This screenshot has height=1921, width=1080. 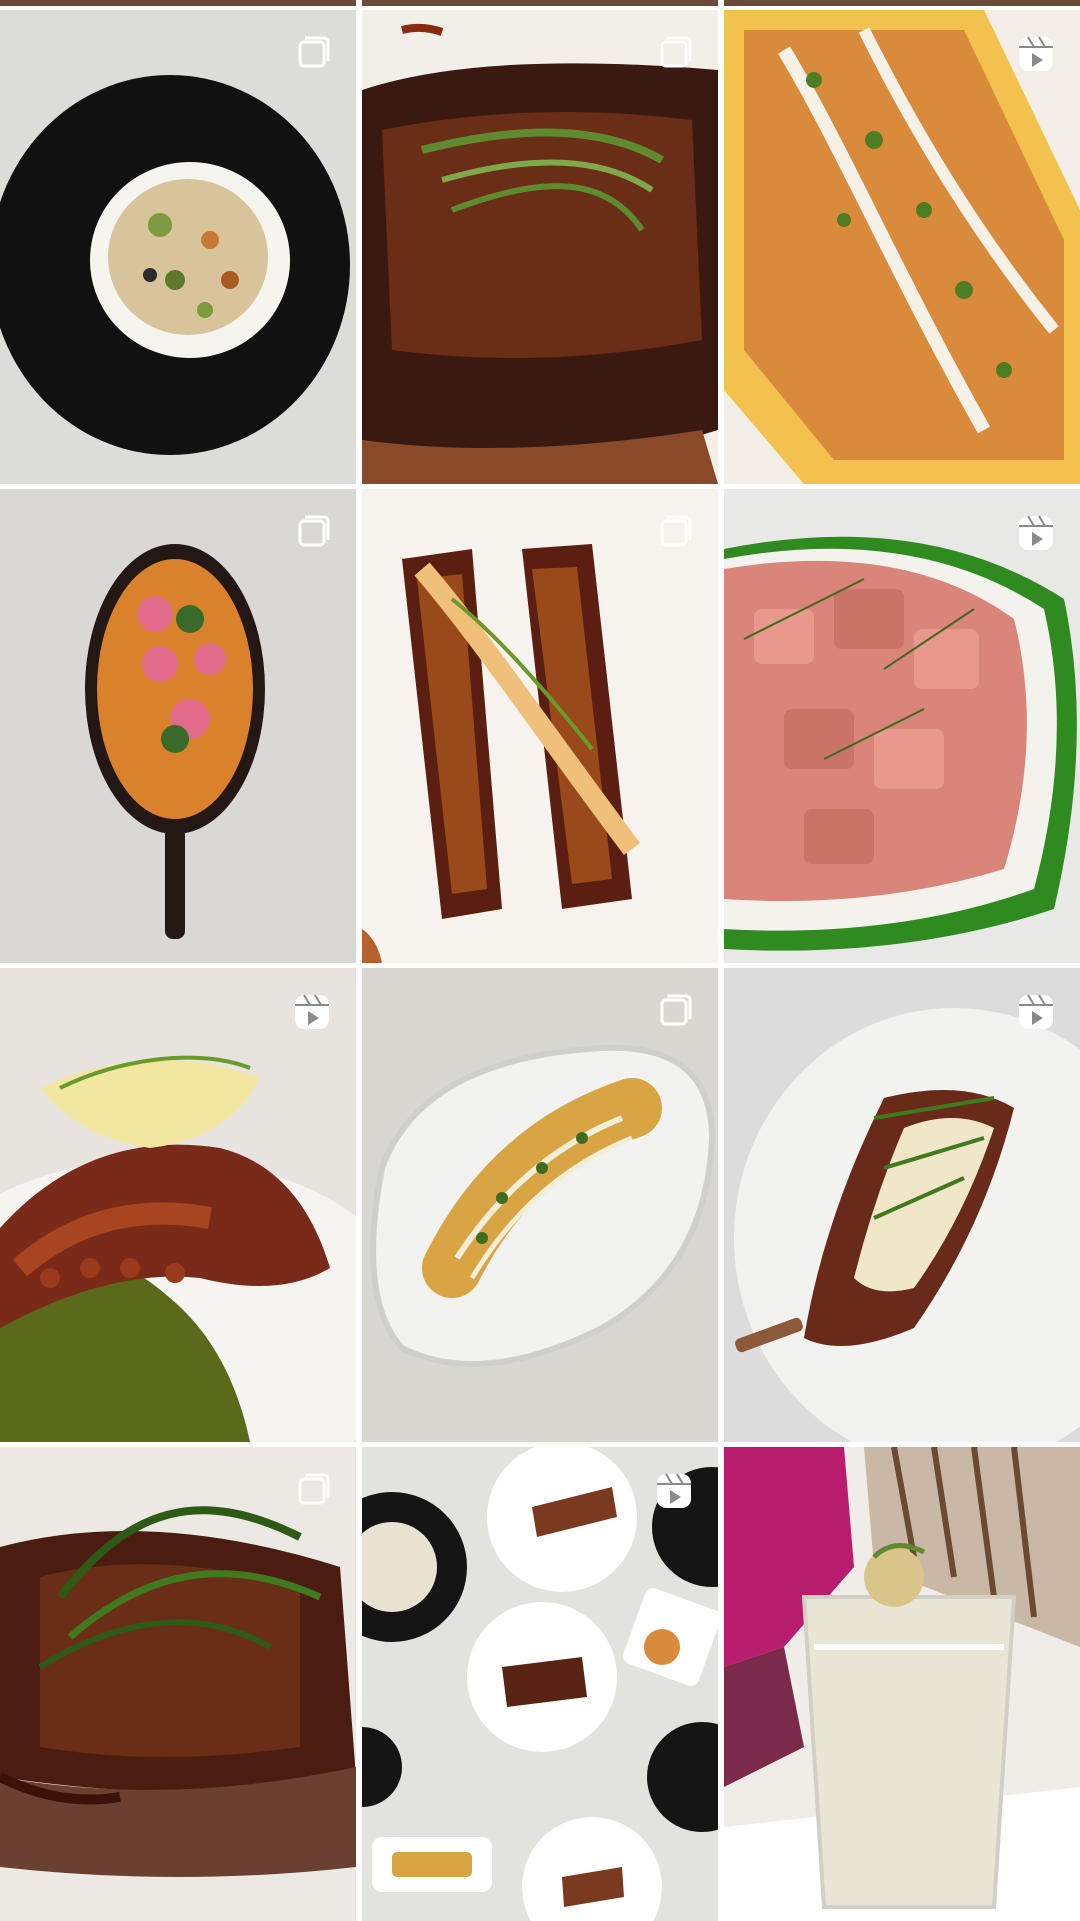 I want to click on previous-row-edge, so click(x=540, y=3).